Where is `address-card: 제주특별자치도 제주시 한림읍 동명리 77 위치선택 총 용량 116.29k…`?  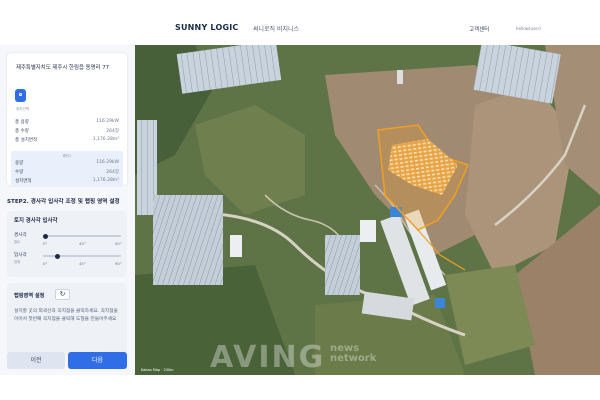 address-card: 제주특별자치도 제주시 한림읍 동명리 77 위치선택 총 용량 116.29k… is located at coordinates (67, 120).